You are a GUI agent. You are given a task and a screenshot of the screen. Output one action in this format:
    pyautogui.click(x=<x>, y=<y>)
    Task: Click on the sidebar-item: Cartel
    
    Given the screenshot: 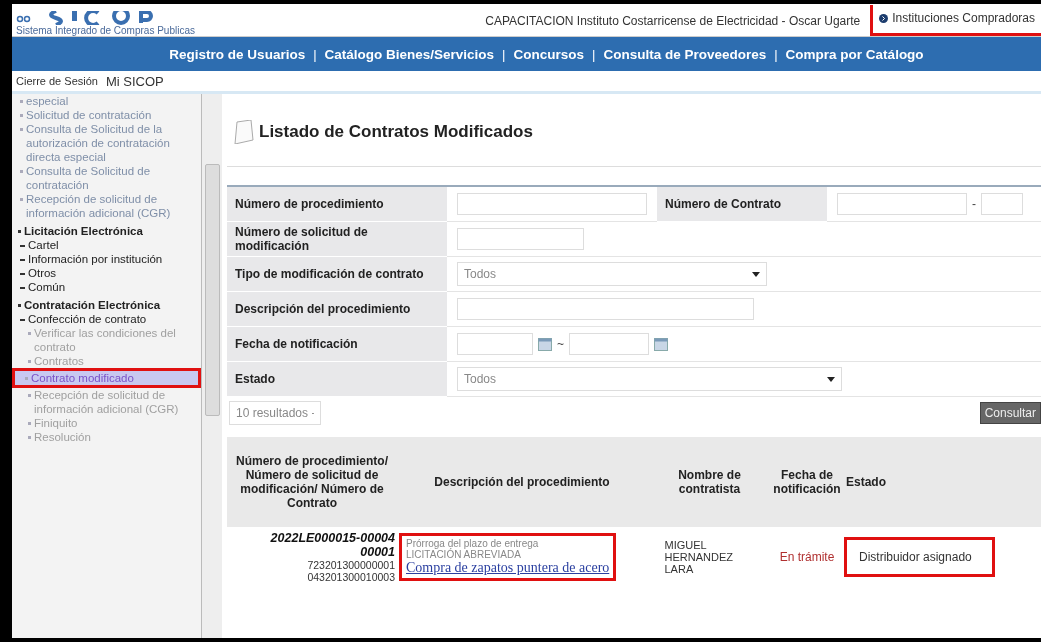 What is the action you would take?
    pyautogui.click(x=109, y=245)
    